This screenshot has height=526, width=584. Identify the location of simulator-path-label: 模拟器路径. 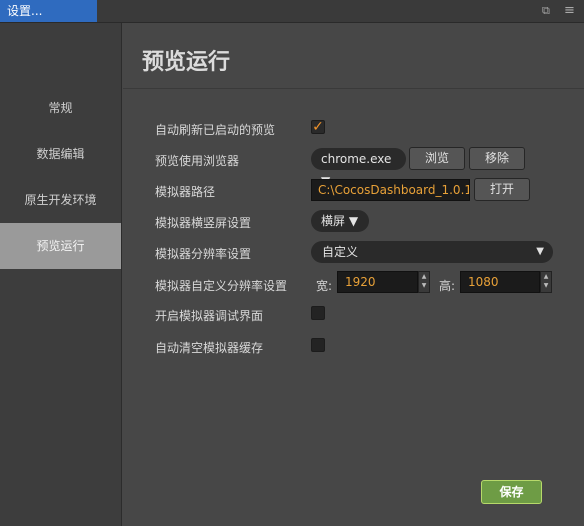
(185, 192).